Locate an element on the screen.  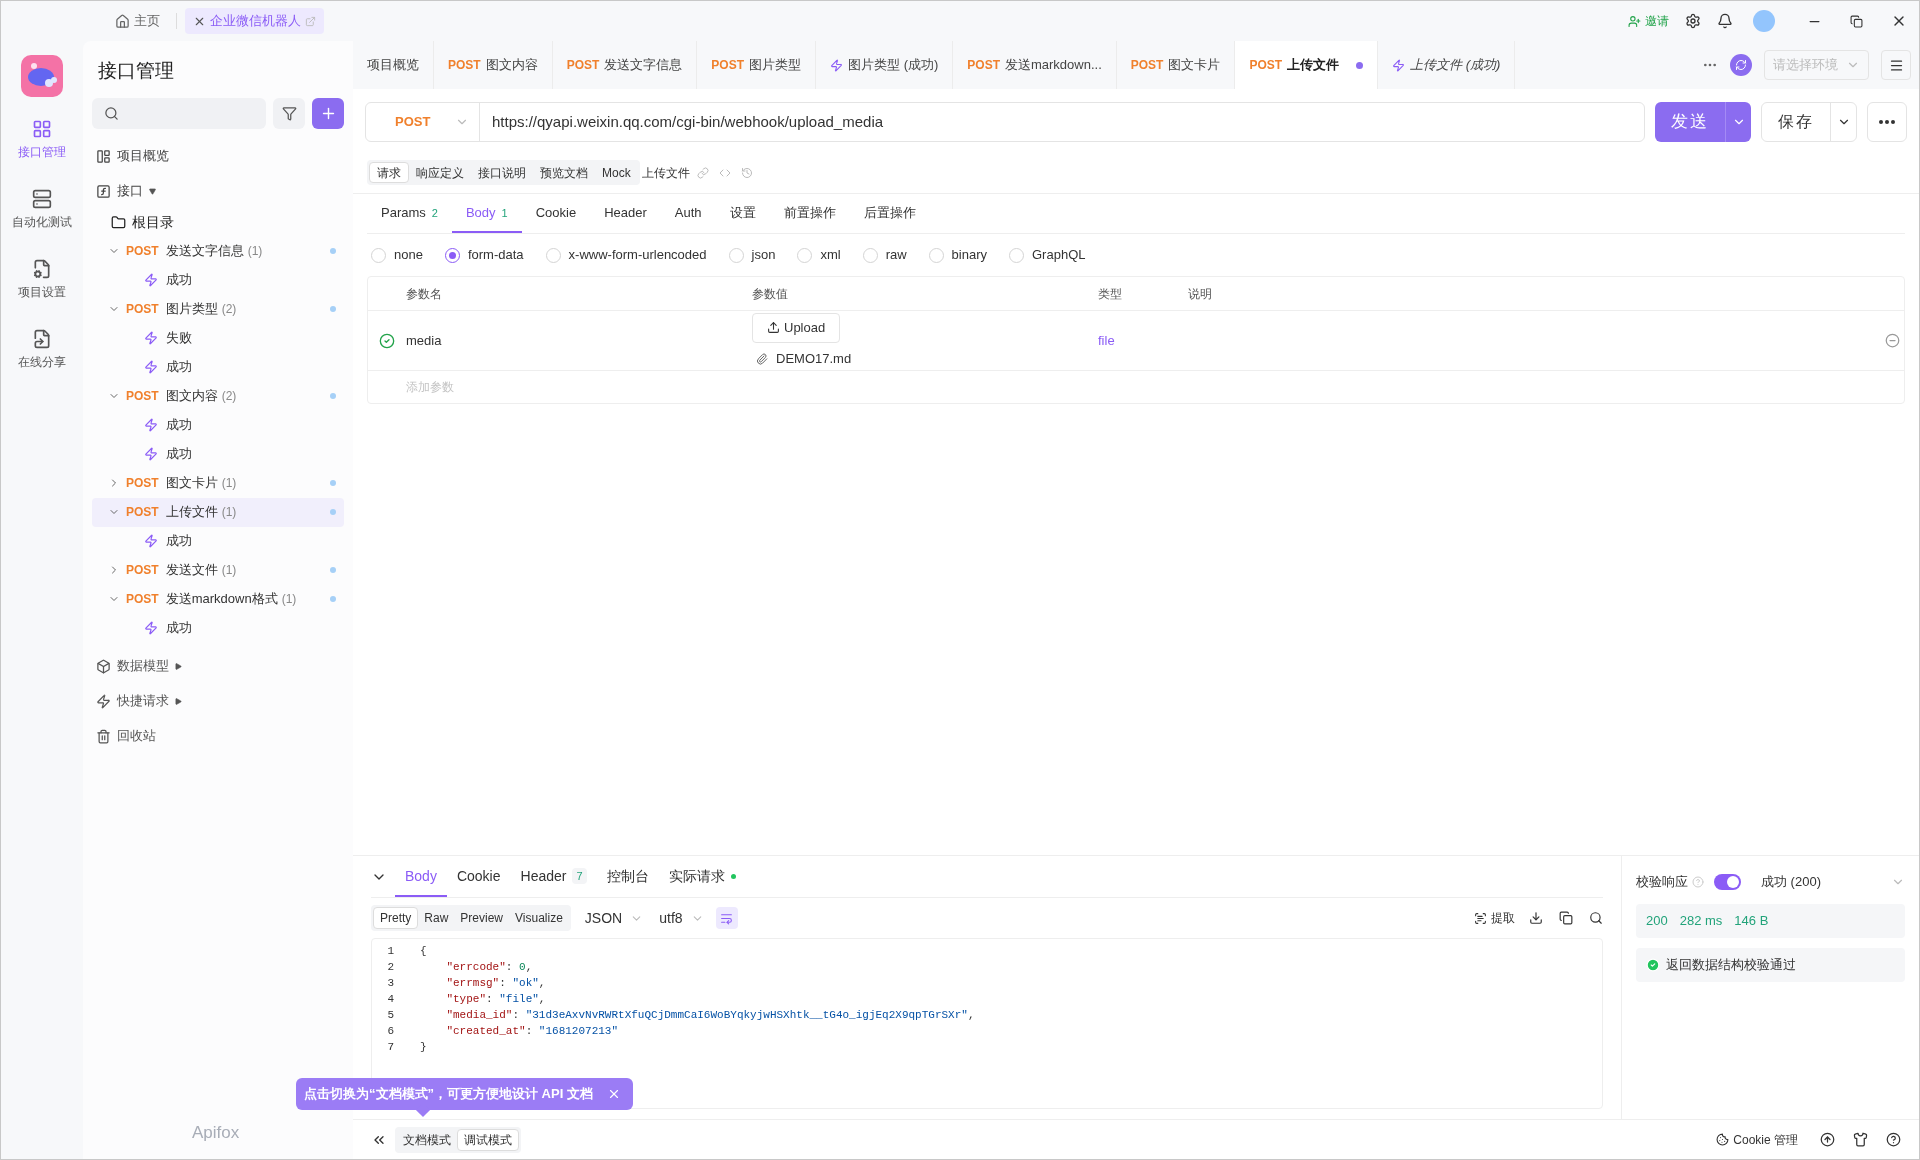
response-tab: 实际请求 is located at coordinates (702, 877).